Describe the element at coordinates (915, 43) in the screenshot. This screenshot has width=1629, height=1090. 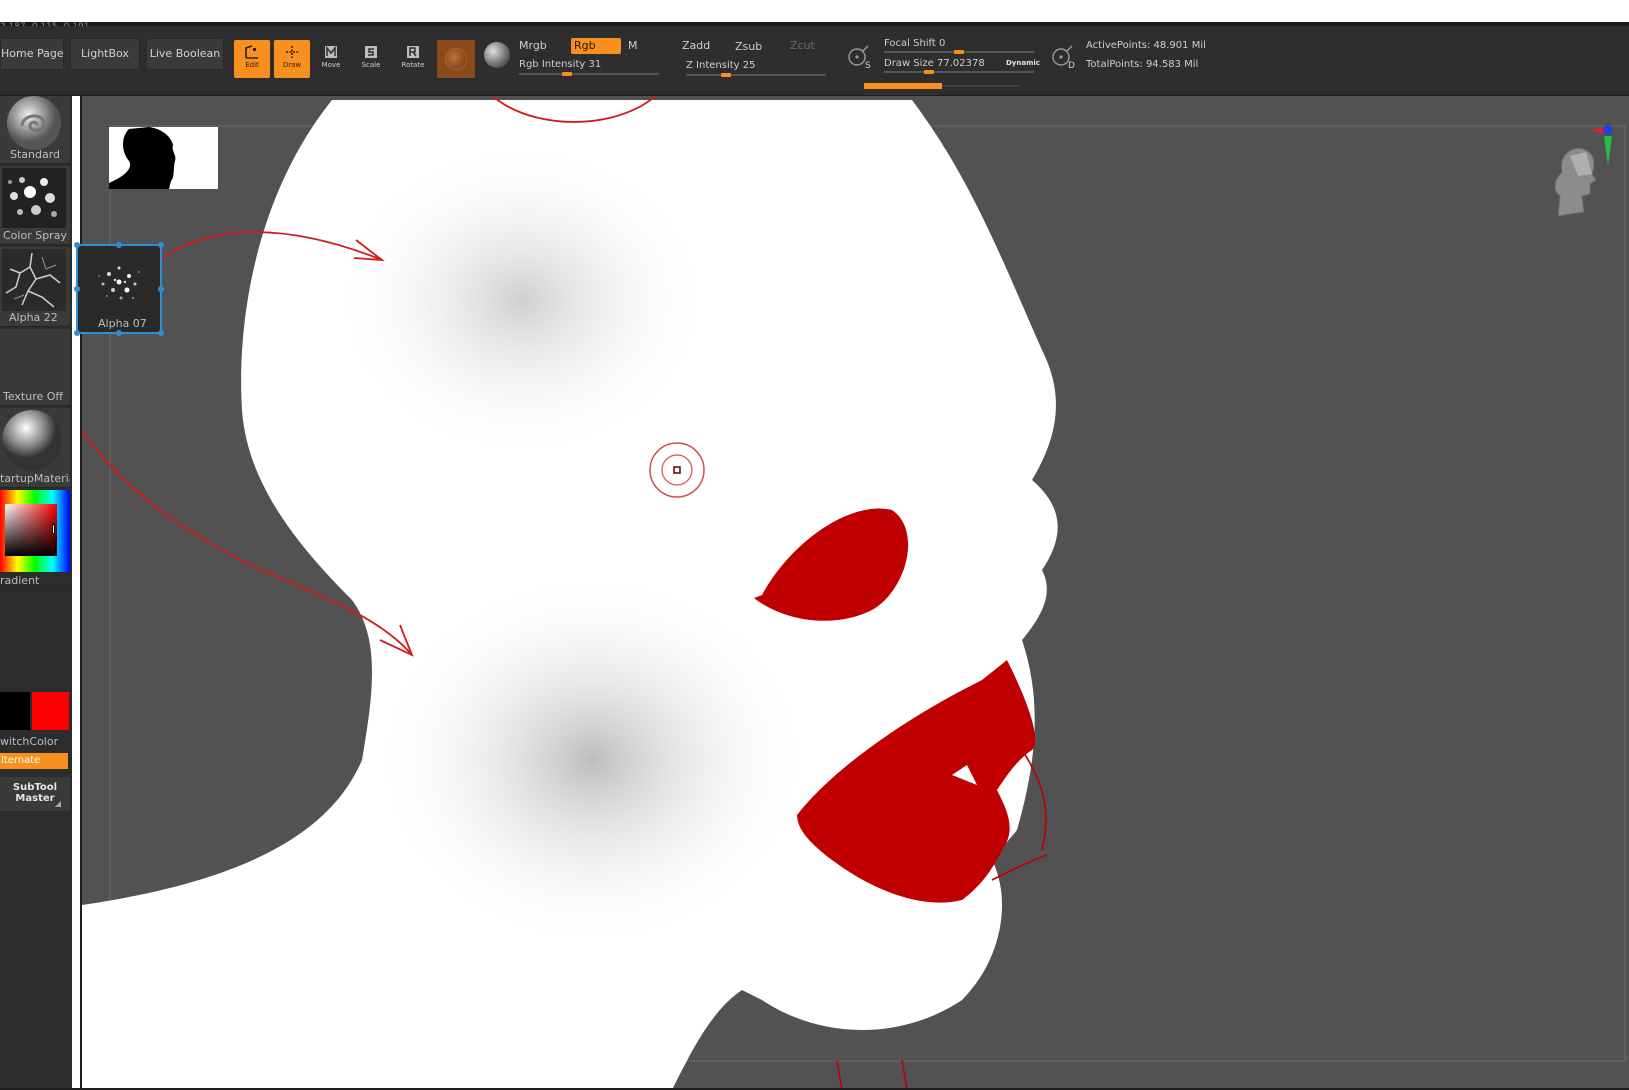
I see `focal-shift-label: Focal Shift 0` at that location.